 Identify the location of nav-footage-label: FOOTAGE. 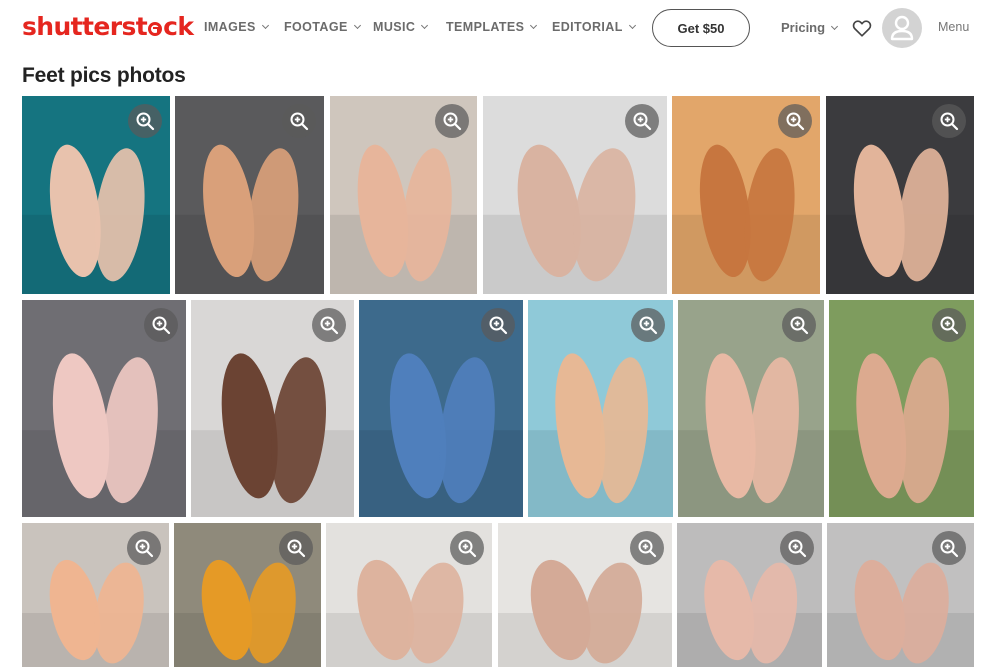
(316, 27).